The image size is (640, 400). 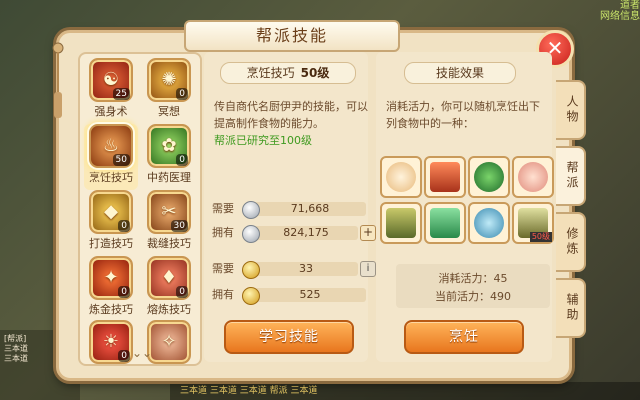 I want to click on skill-item: ◆ 0 打造技巧, so click(x=111, y=223).